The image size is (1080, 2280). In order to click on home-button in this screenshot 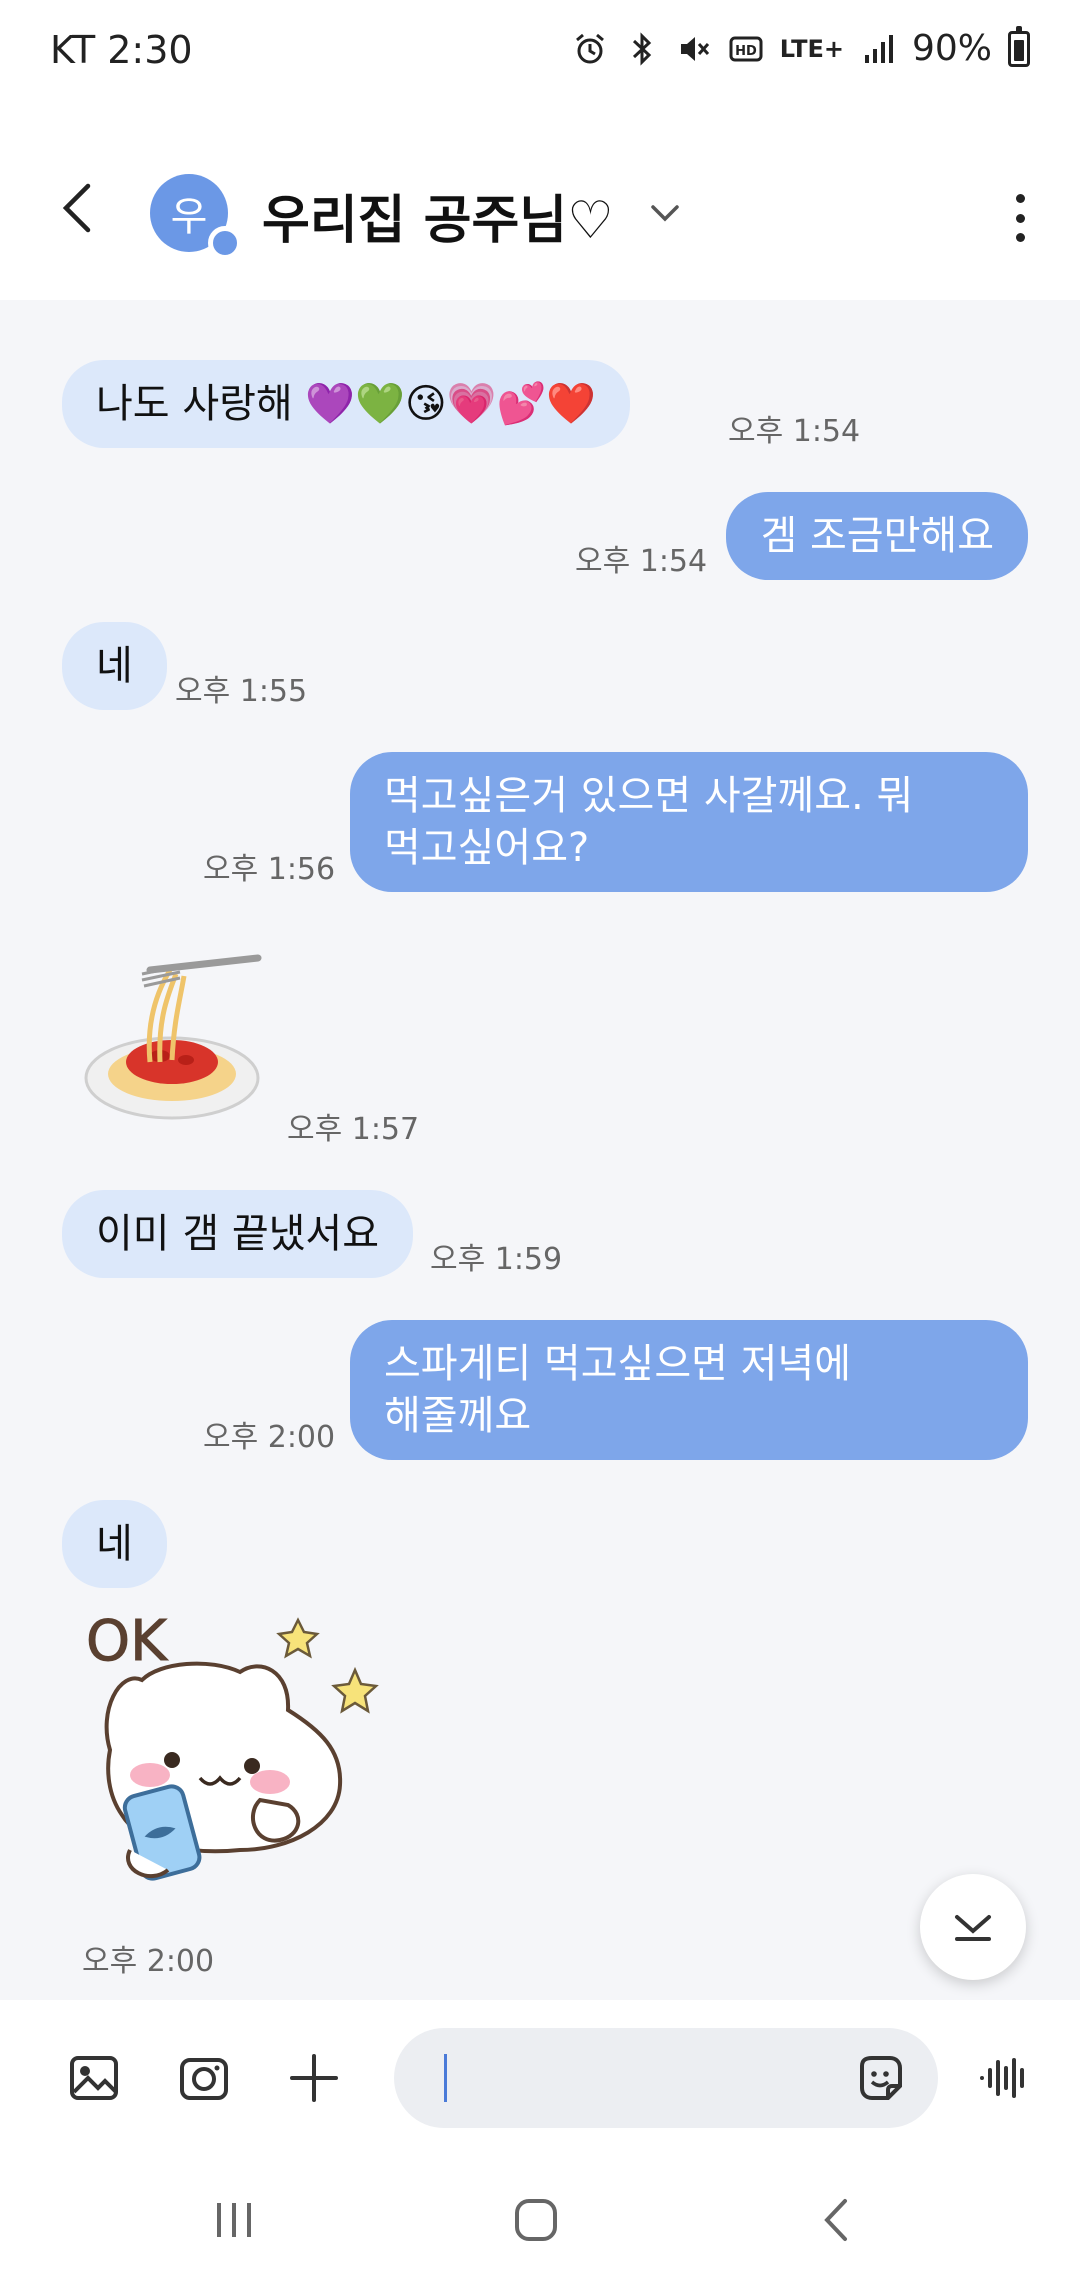, I will do `click(536, 2220)`.